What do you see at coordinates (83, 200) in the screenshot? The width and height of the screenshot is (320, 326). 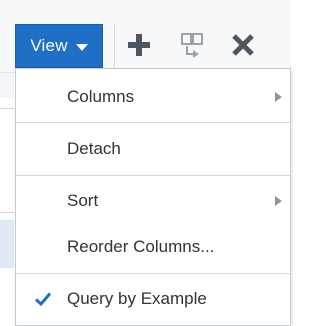 I see `menu-item-label: Sort` at bounding box center [83, 200].